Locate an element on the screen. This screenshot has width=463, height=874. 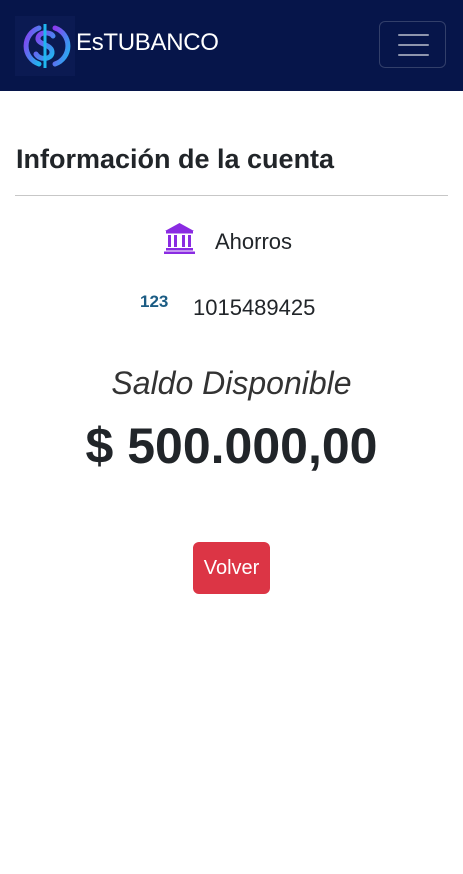
dollar-s-logo-icon is located at coordinates (47, 46).